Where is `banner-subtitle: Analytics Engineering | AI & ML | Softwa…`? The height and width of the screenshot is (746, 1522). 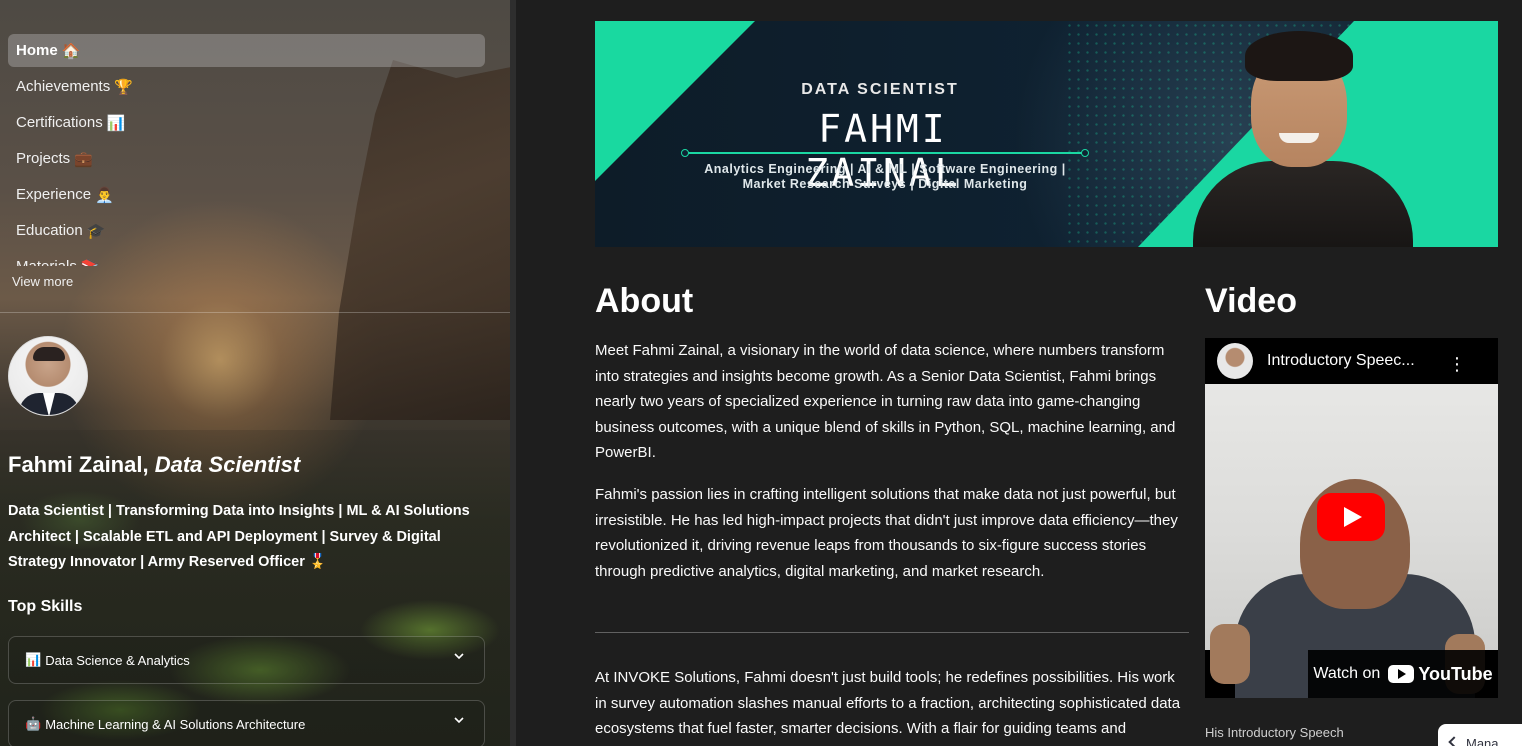 banner-subtitle: Analytics Engineering | AI & ML | Softwa… is located at coordinates (885, 177).